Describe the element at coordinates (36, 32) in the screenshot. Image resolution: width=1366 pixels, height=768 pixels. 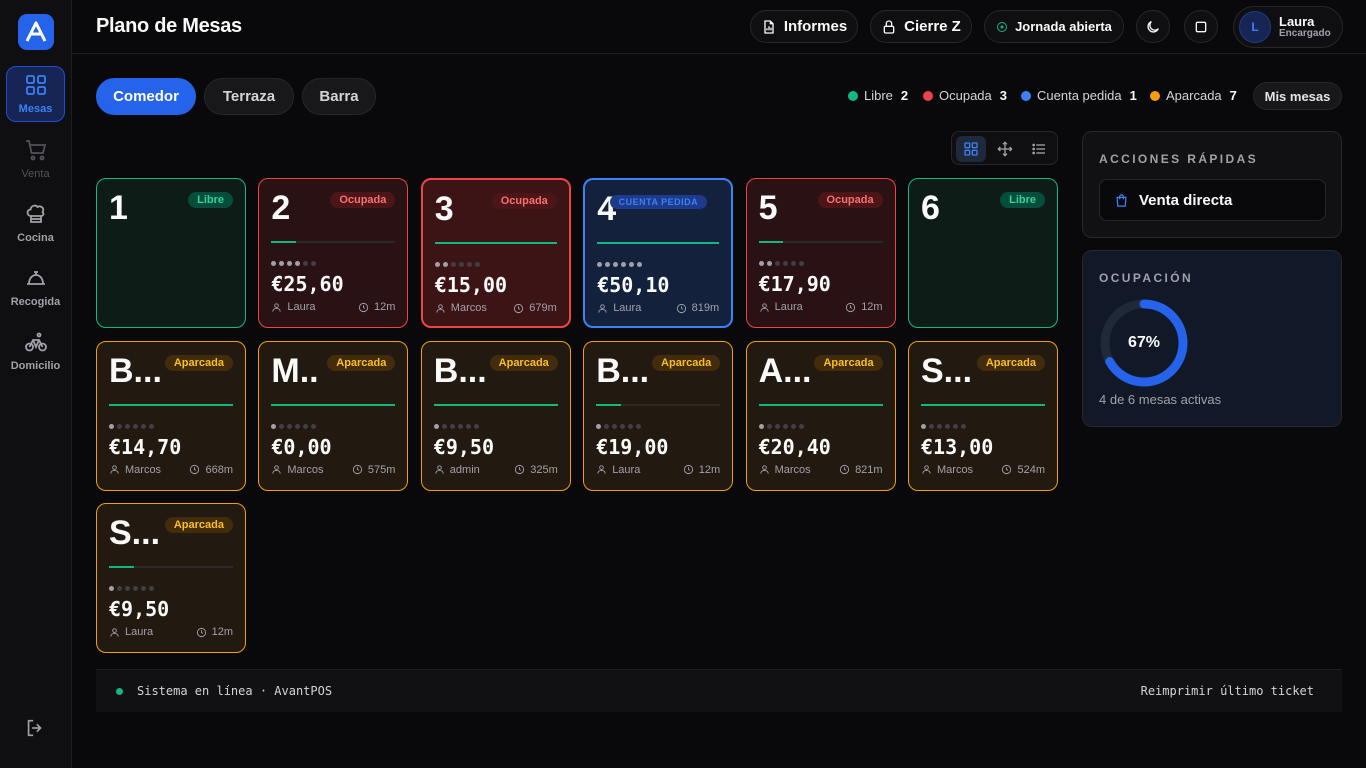
I see `app-logo` at that location.